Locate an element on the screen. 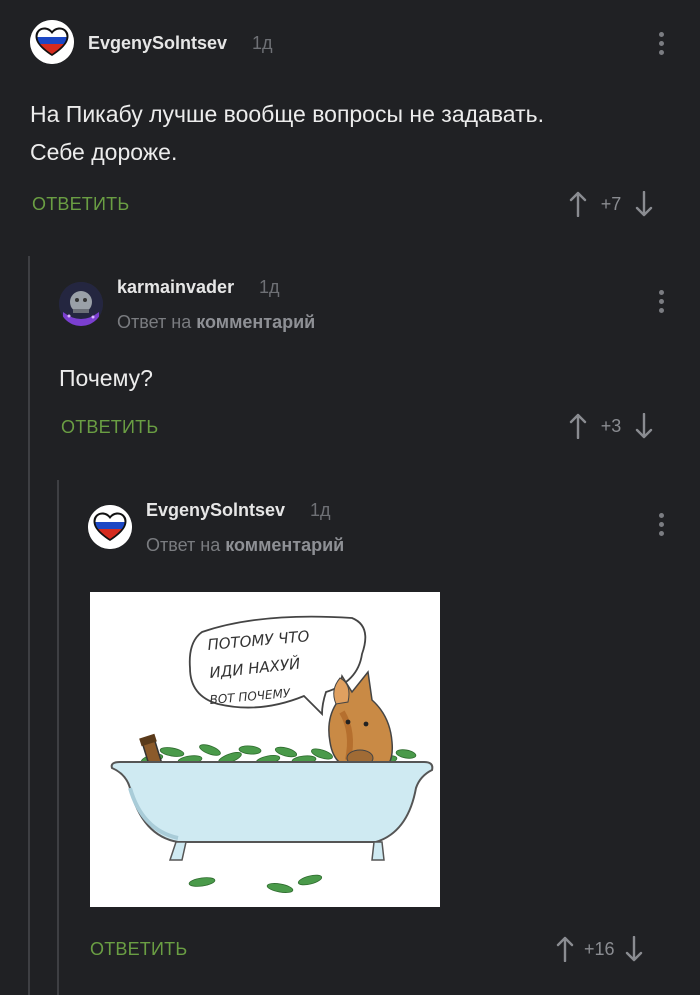 The width and height of the screenshot is (700, 995). score-value: +3 is located at coordinates (611, 425).